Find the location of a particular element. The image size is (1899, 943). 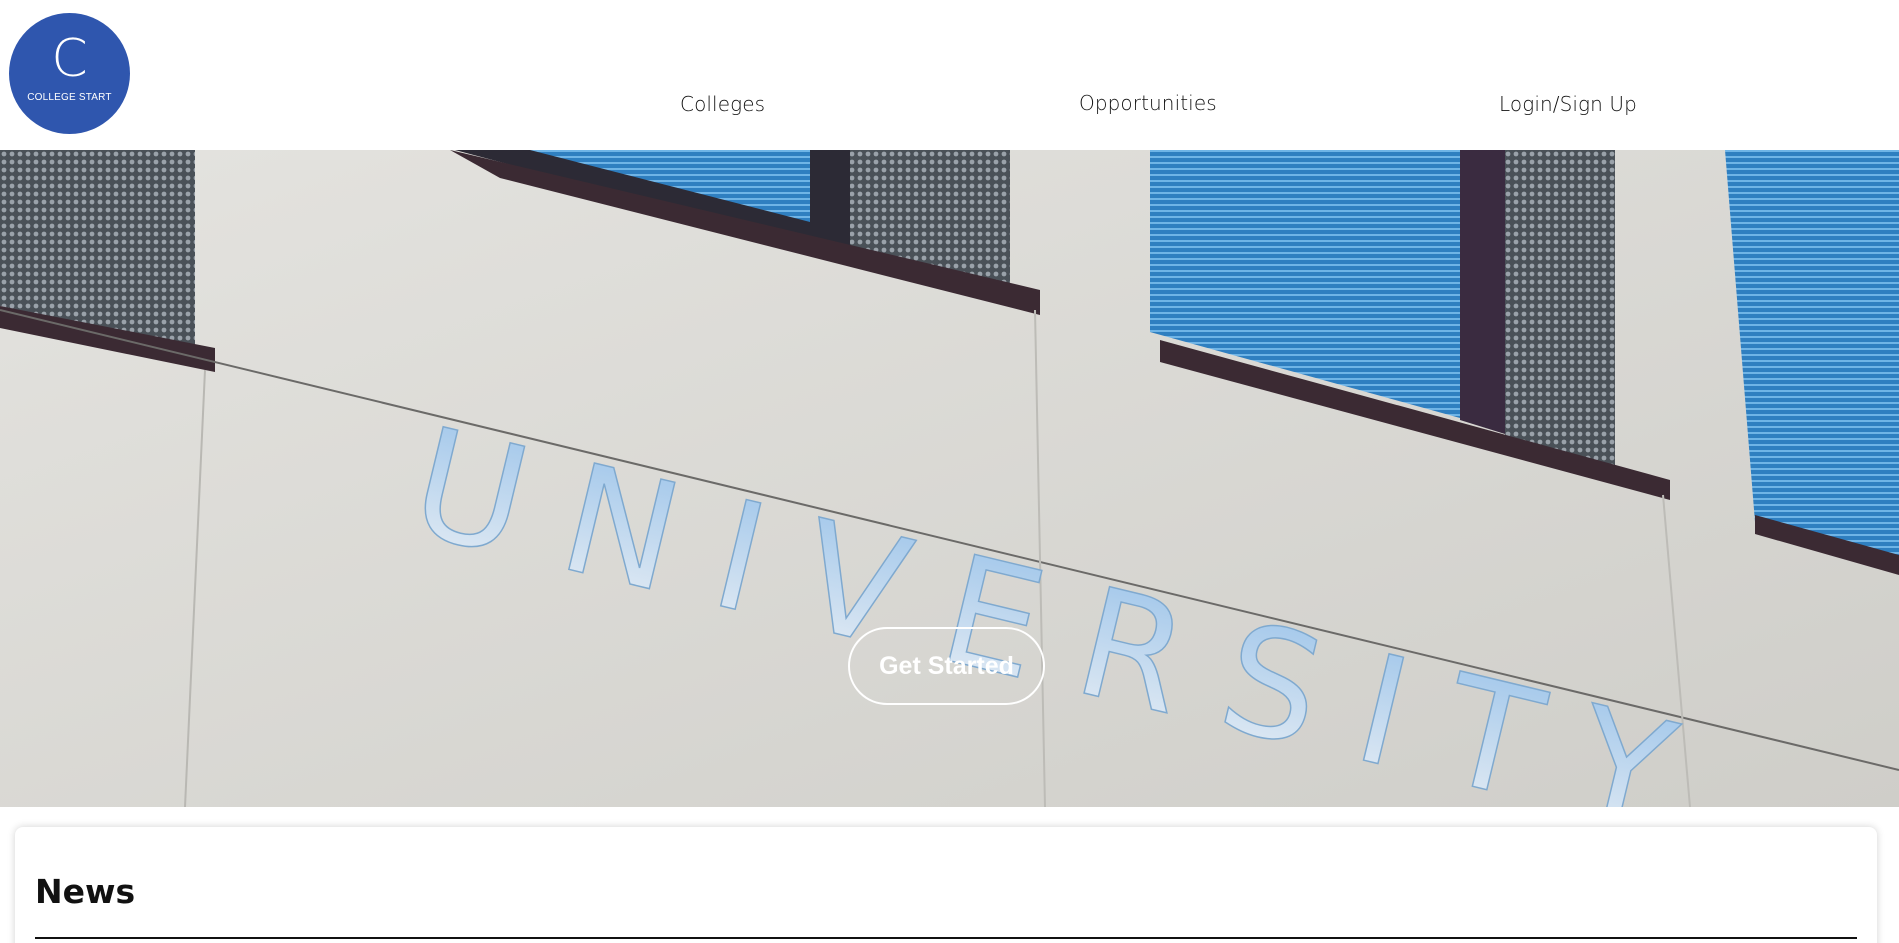

news-divider is located at coordinates (946, 938).